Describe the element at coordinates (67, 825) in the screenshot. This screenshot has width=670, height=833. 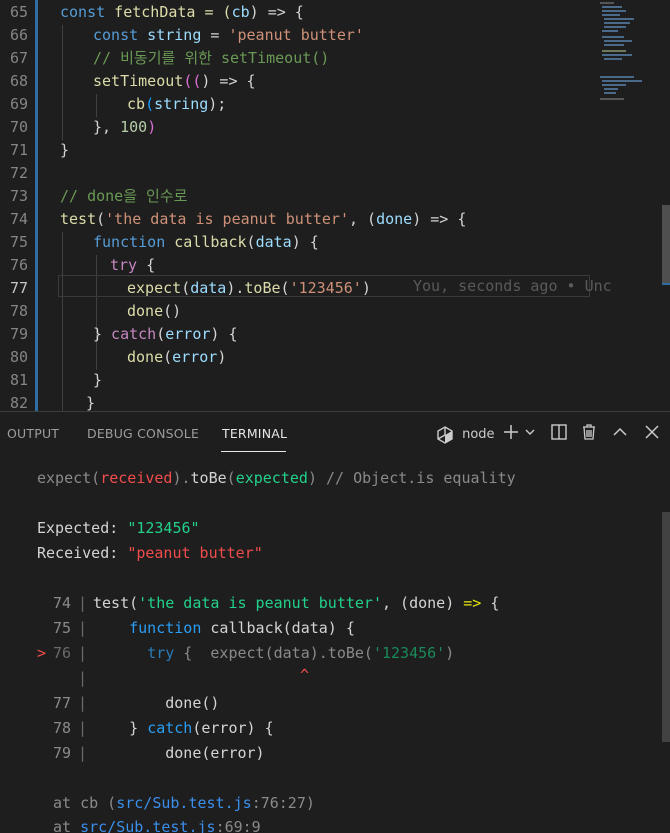
I see `text: at` at that location.